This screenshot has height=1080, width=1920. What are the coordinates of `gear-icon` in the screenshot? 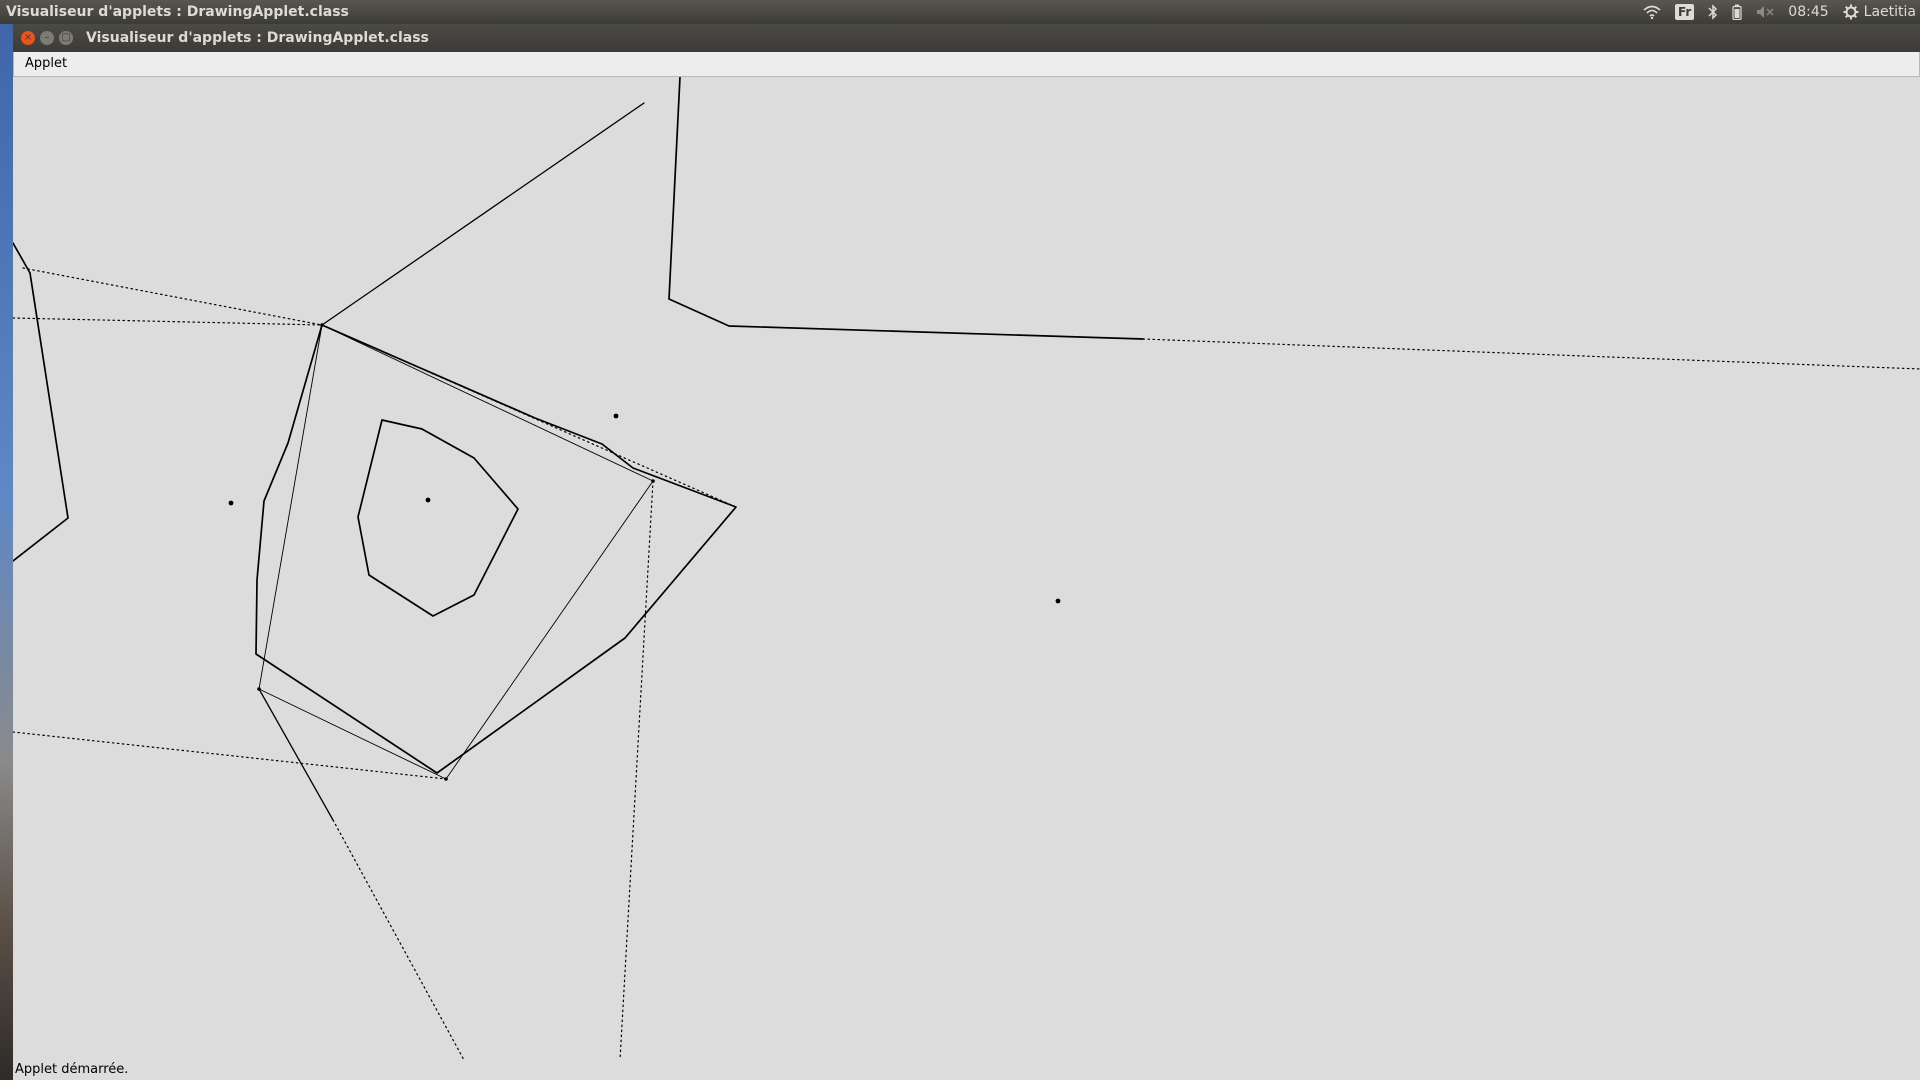 It's located at (1851, 12).